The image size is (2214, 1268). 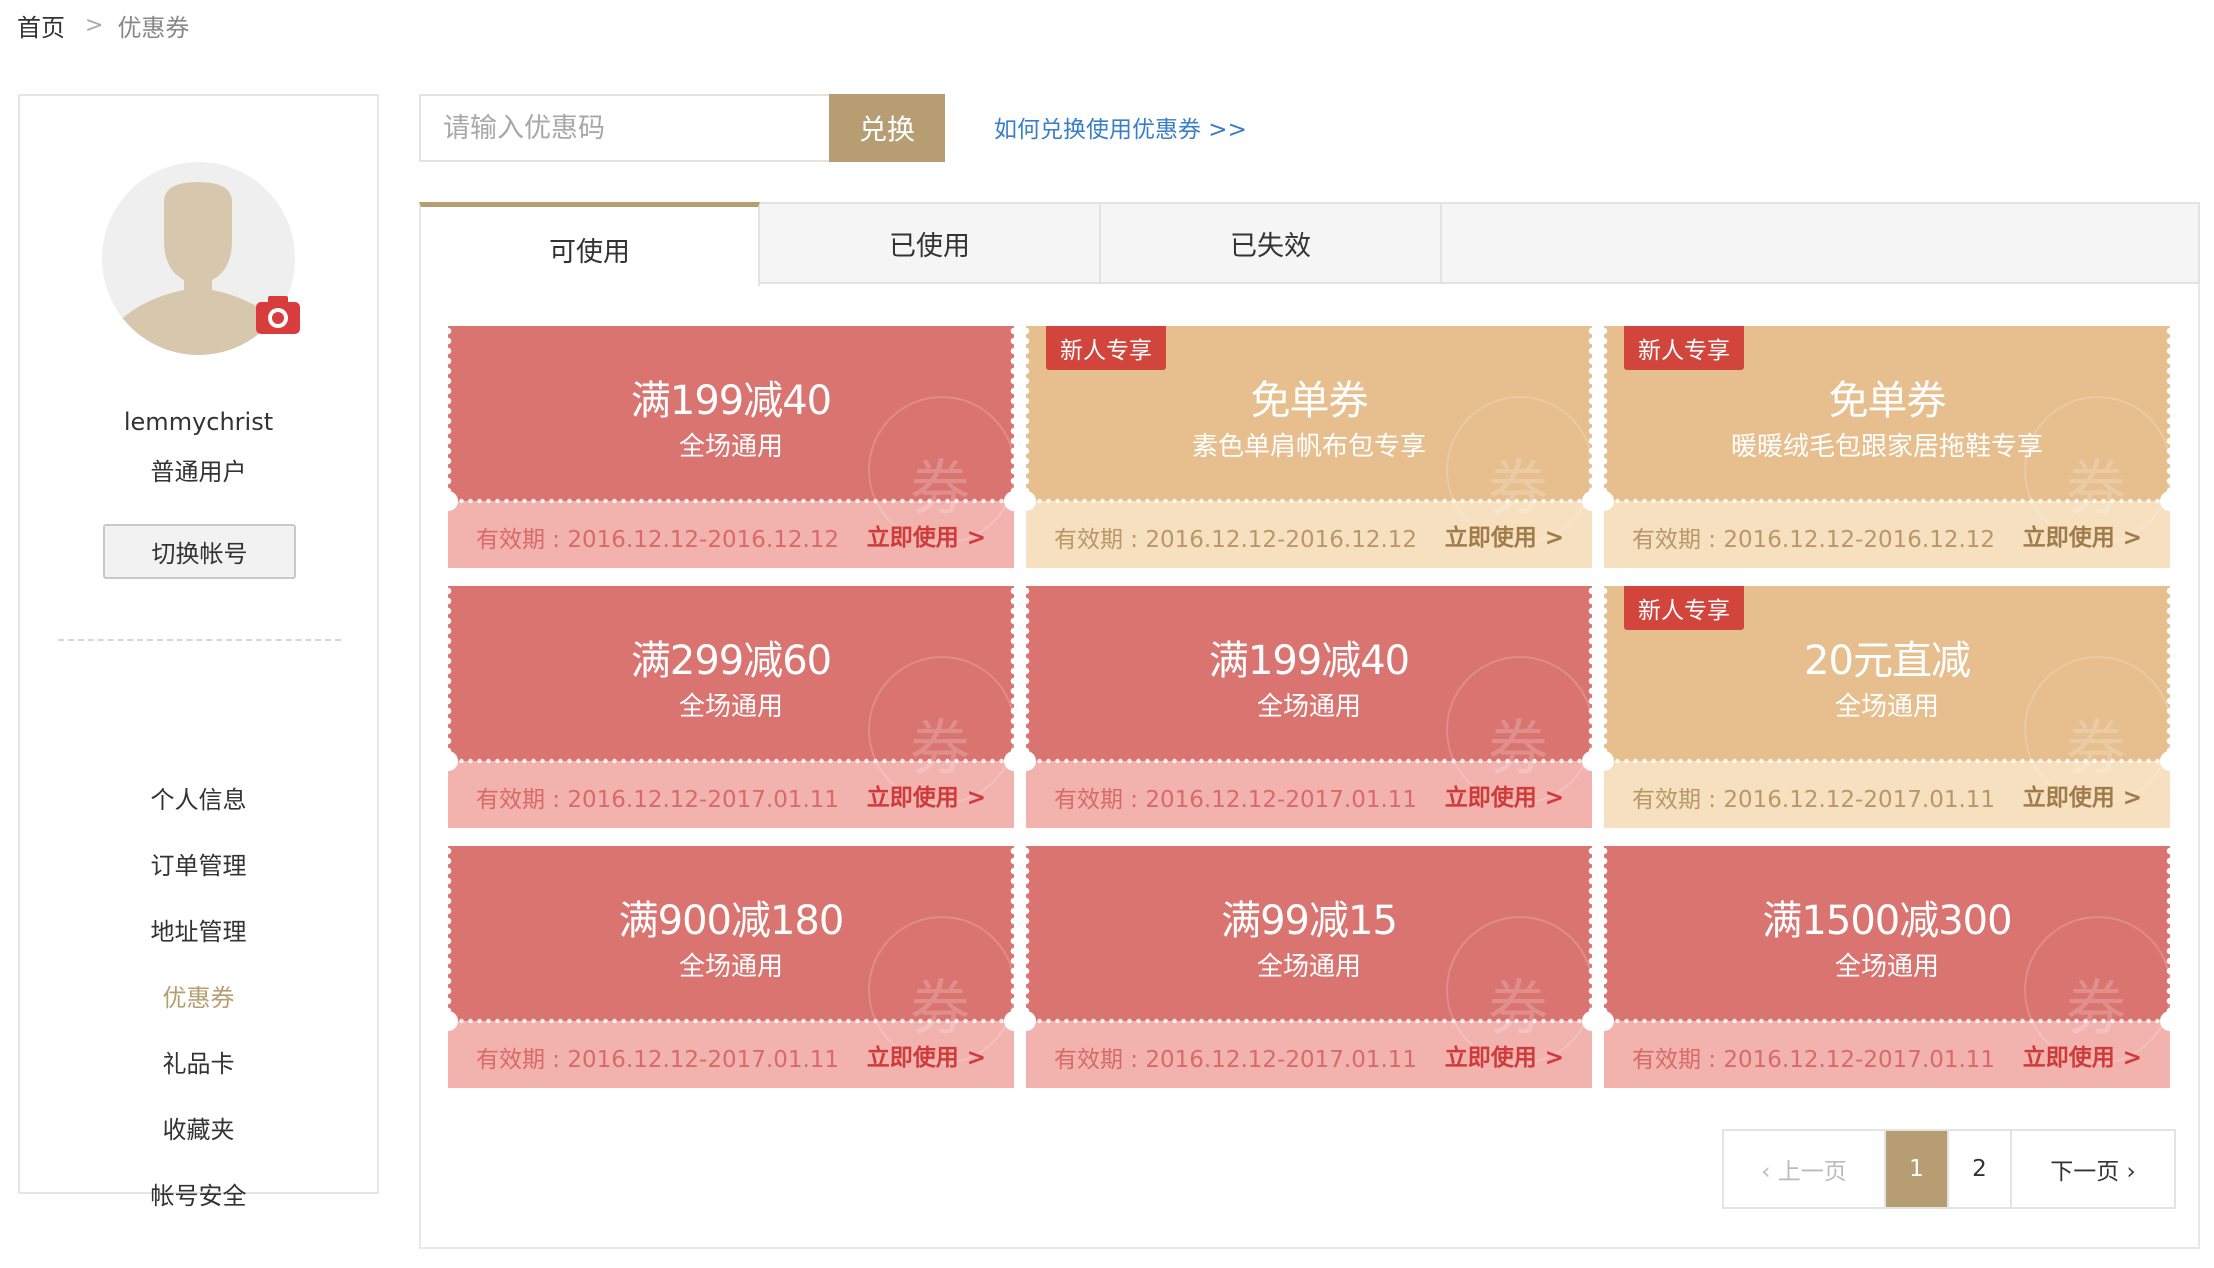 What do you see at coordinates (198, 472) in the screenshot?
I see `user-type: 普通用户` at bounding box center [198, 472].